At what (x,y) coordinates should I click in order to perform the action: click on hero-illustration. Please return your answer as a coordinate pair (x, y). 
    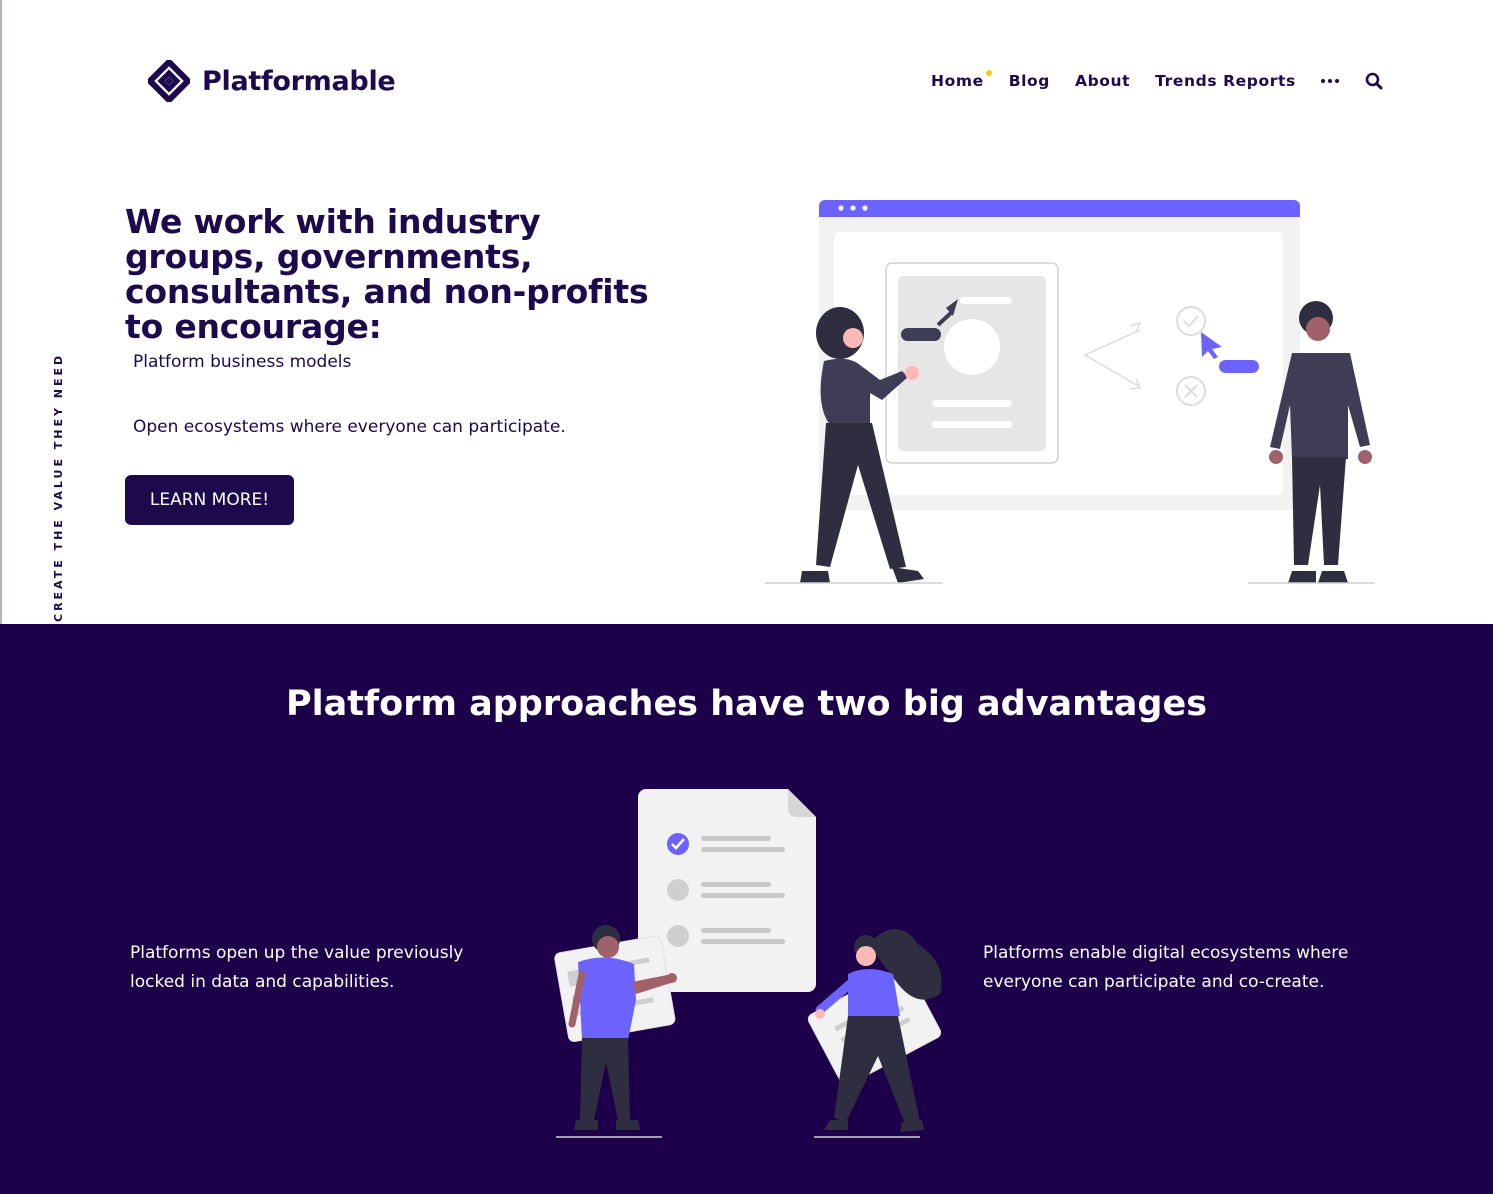
    Looking at the image, I should click on (1070, 392).